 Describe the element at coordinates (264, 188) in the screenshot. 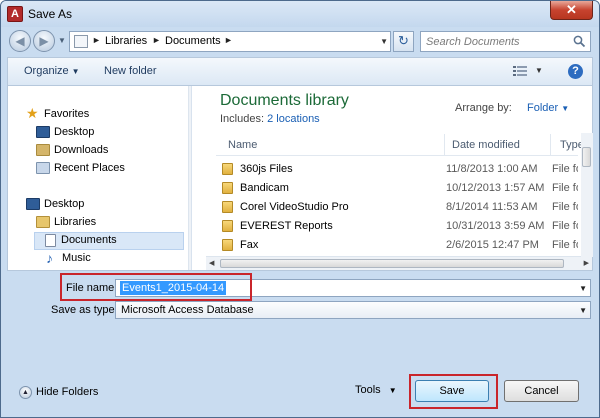

I see `row-name: Bandicam` at that location.